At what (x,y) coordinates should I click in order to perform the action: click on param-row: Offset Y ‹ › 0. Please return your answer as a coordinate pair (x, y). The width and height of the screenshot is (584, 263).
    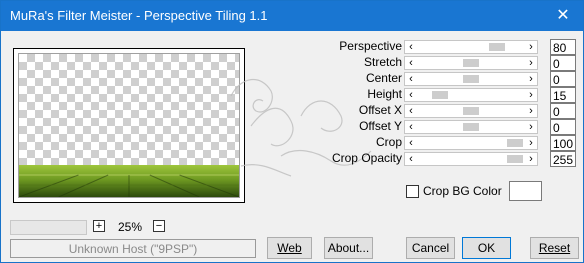
    Looking at the image, I should click on (292, 127).